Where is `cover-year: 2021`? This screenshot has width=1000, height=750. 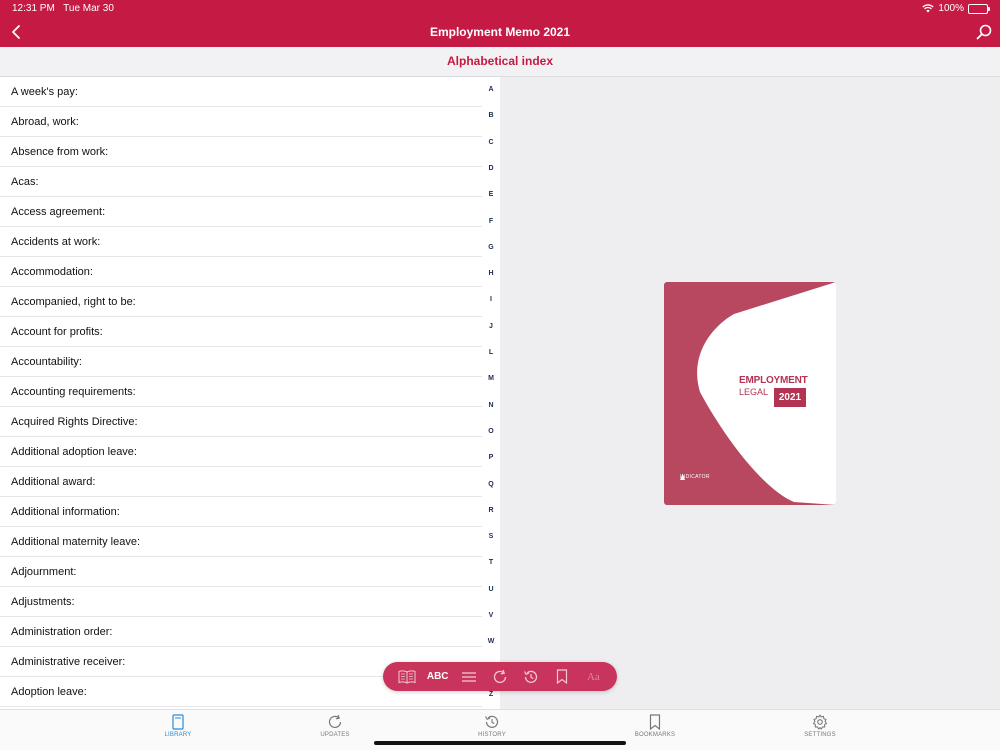 cover-year: 2021 is located at coordinates (790, 397).